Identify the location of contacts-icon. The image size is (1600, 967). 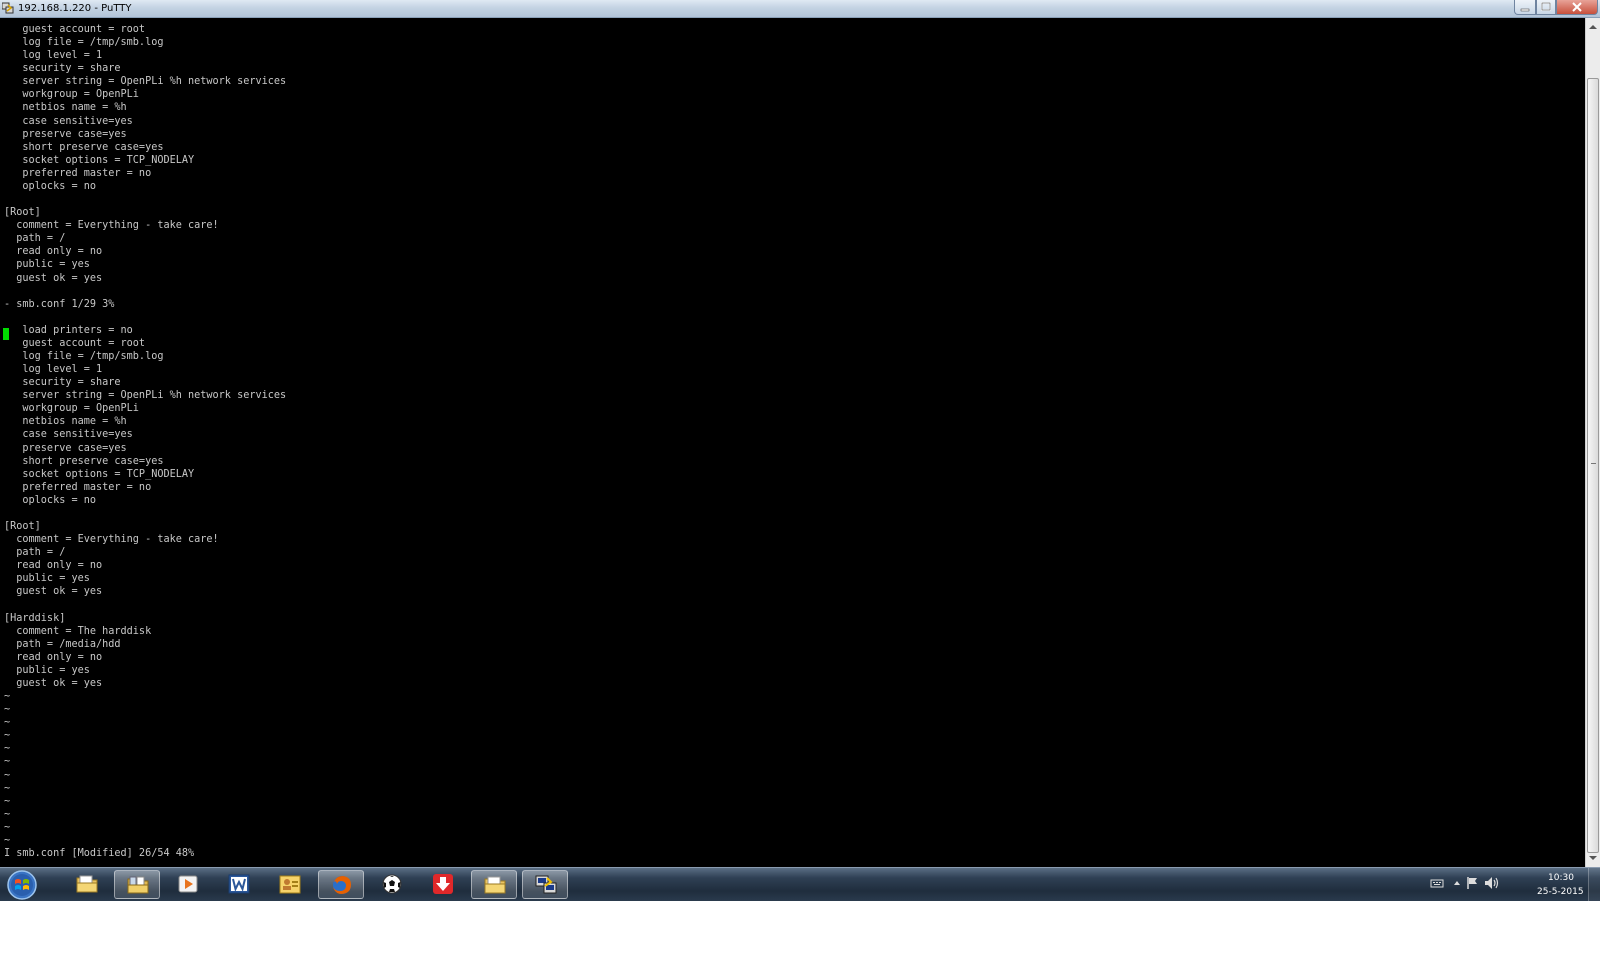
(290, 884).